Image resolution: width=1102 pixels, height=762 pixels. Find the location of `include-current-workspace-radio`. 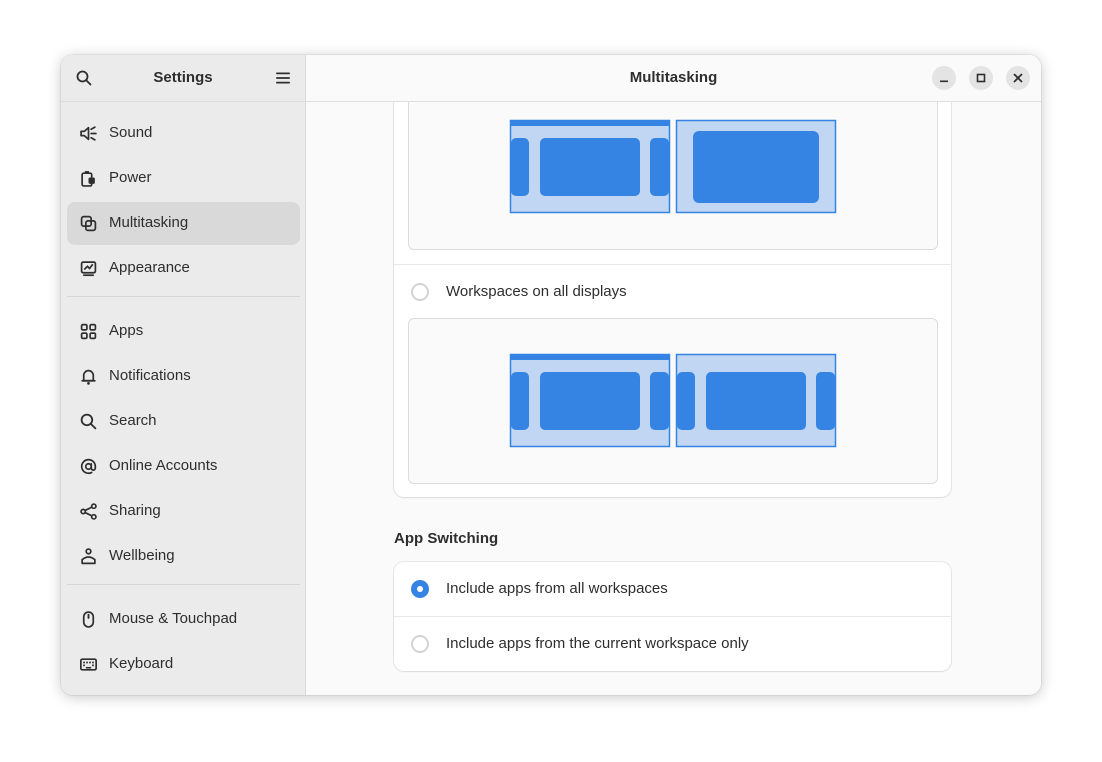

include-current-workspace-radio is located at coordinates (420, 644).